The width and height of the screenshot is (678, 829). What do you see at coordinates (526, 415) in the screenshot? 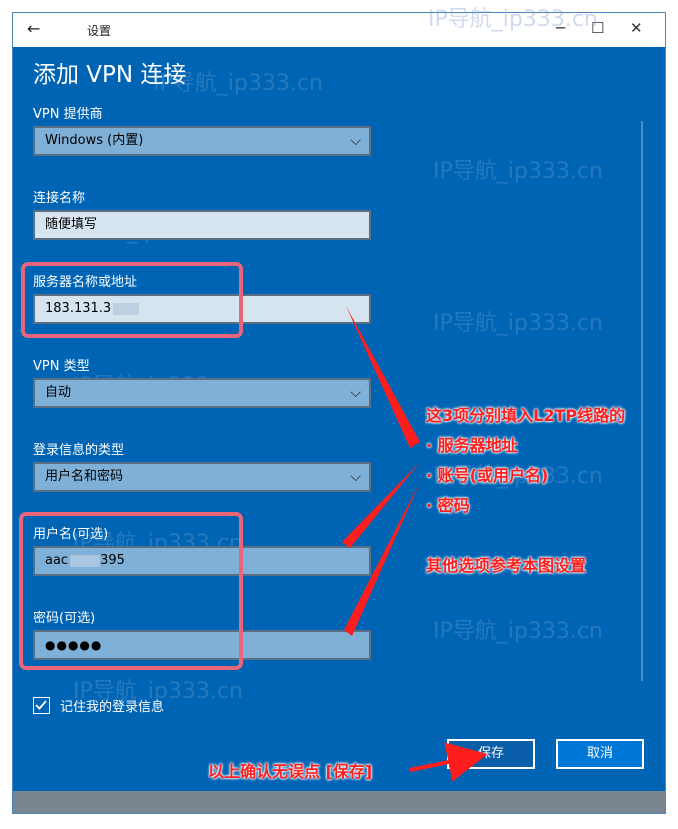
I see `annotation-line1: 这3项分别填入L2TP线路的` at bounding box center [526, 415].